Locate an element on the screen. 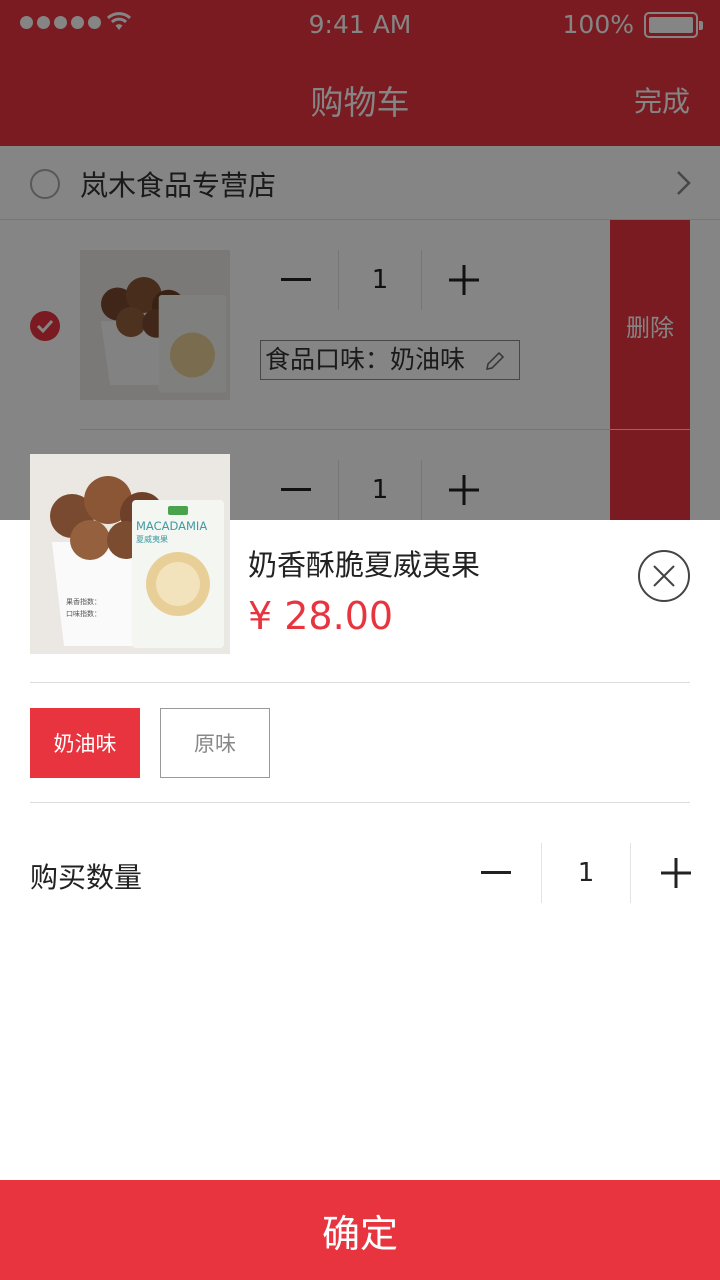  option-button-original: 原味 is located at coordinates (215, 743).